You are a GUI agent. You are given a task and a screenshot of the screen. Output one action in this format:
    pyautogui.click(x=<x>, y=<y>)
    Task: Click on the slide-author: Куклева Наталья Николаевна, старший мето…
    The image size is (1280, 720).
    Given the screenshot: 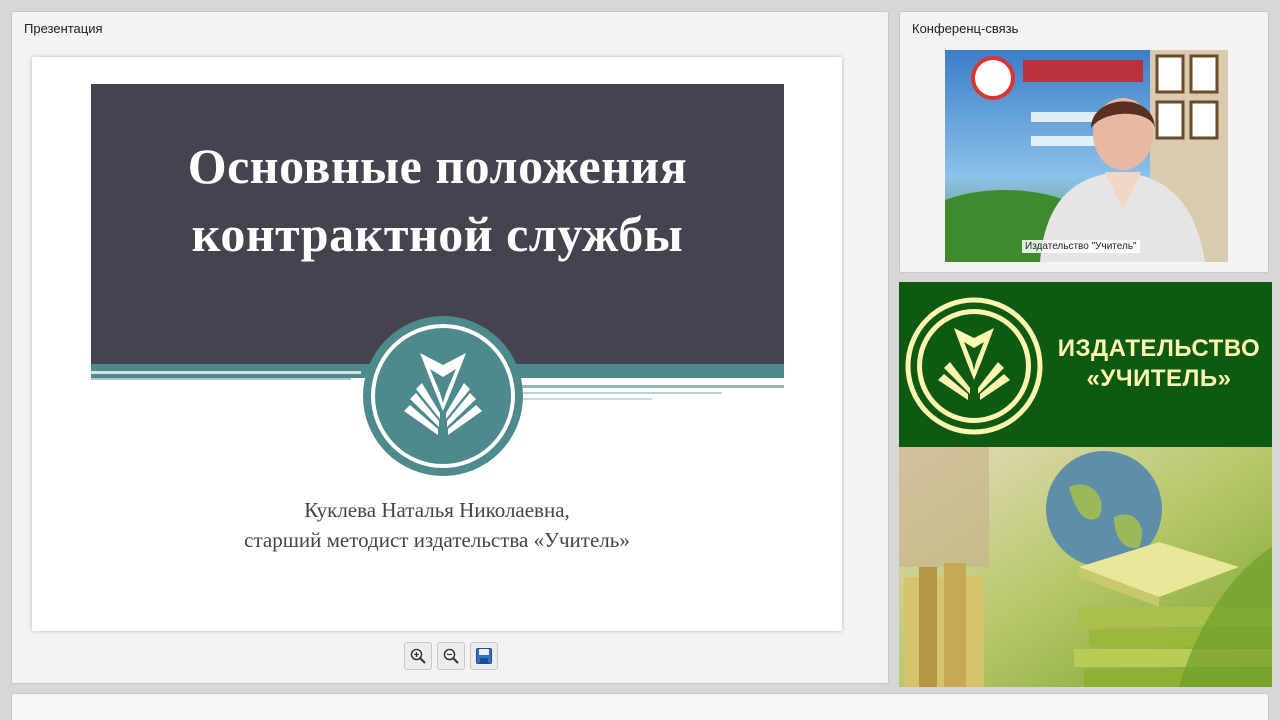 What is the action you would take?
    pyautogui.click(x=437, y=525)
    